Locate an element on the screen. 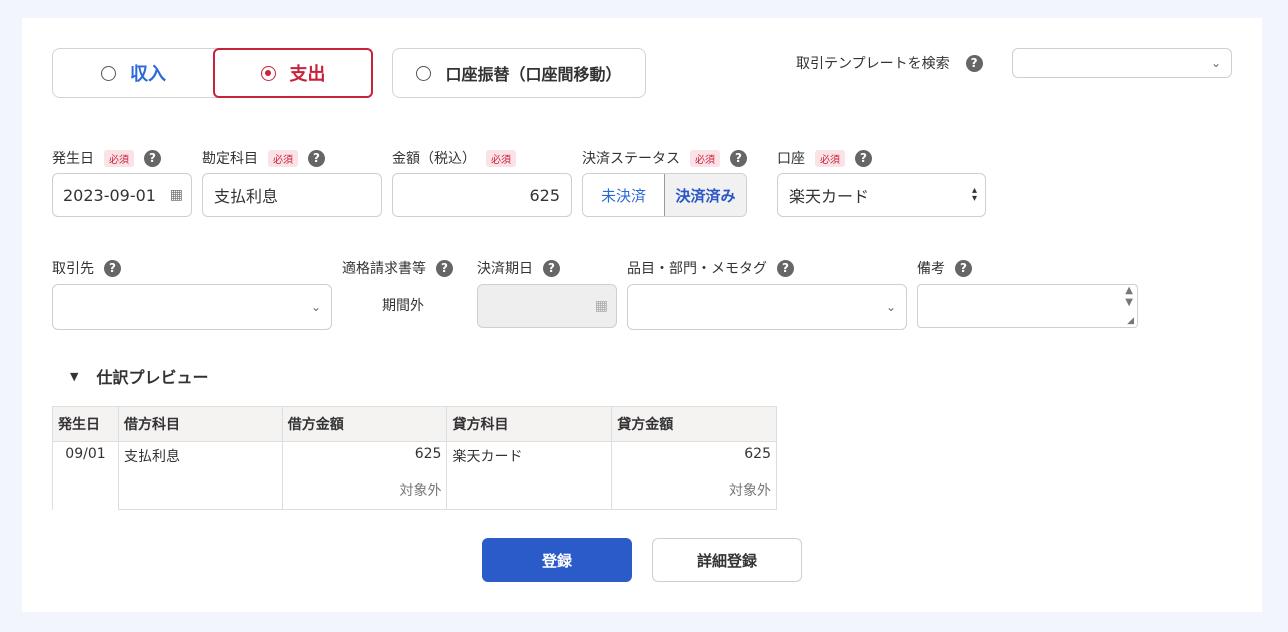 This screenshot has width=1288, height=632. due-date-label: 決済期日 is located at coordinates (505, 269).